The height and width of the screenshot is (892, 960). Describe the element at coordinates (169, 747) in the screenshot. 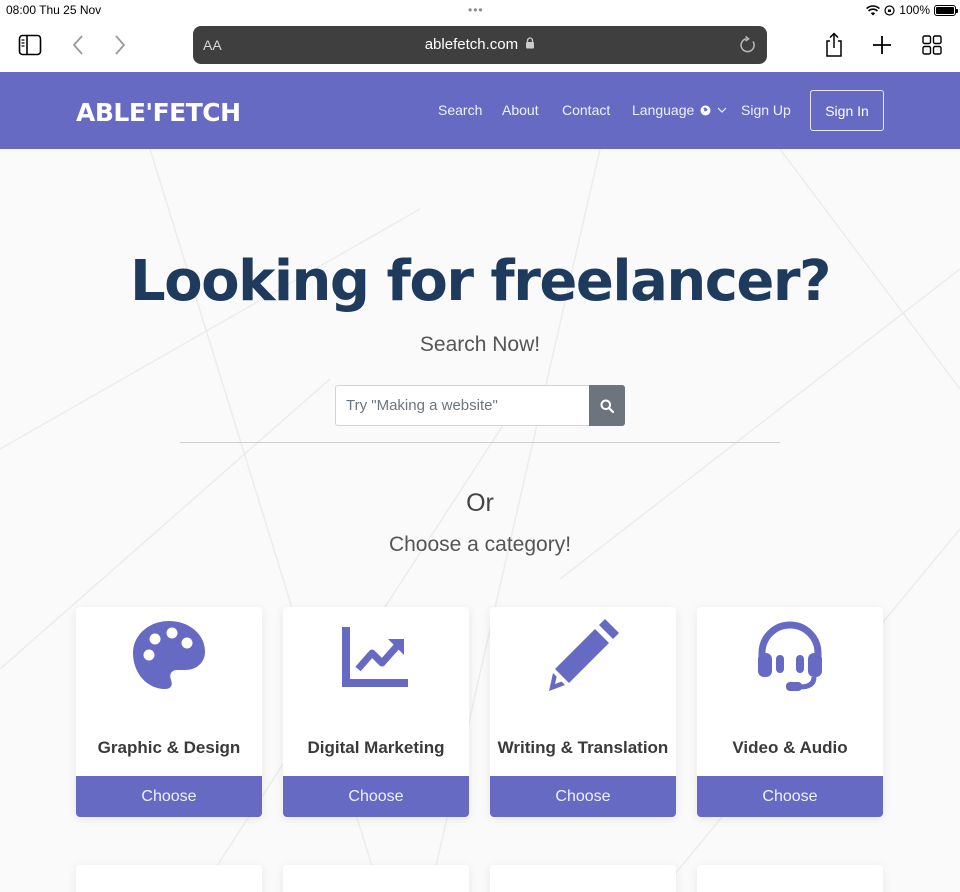

I see `category-title: Graphic & Design` at that location.